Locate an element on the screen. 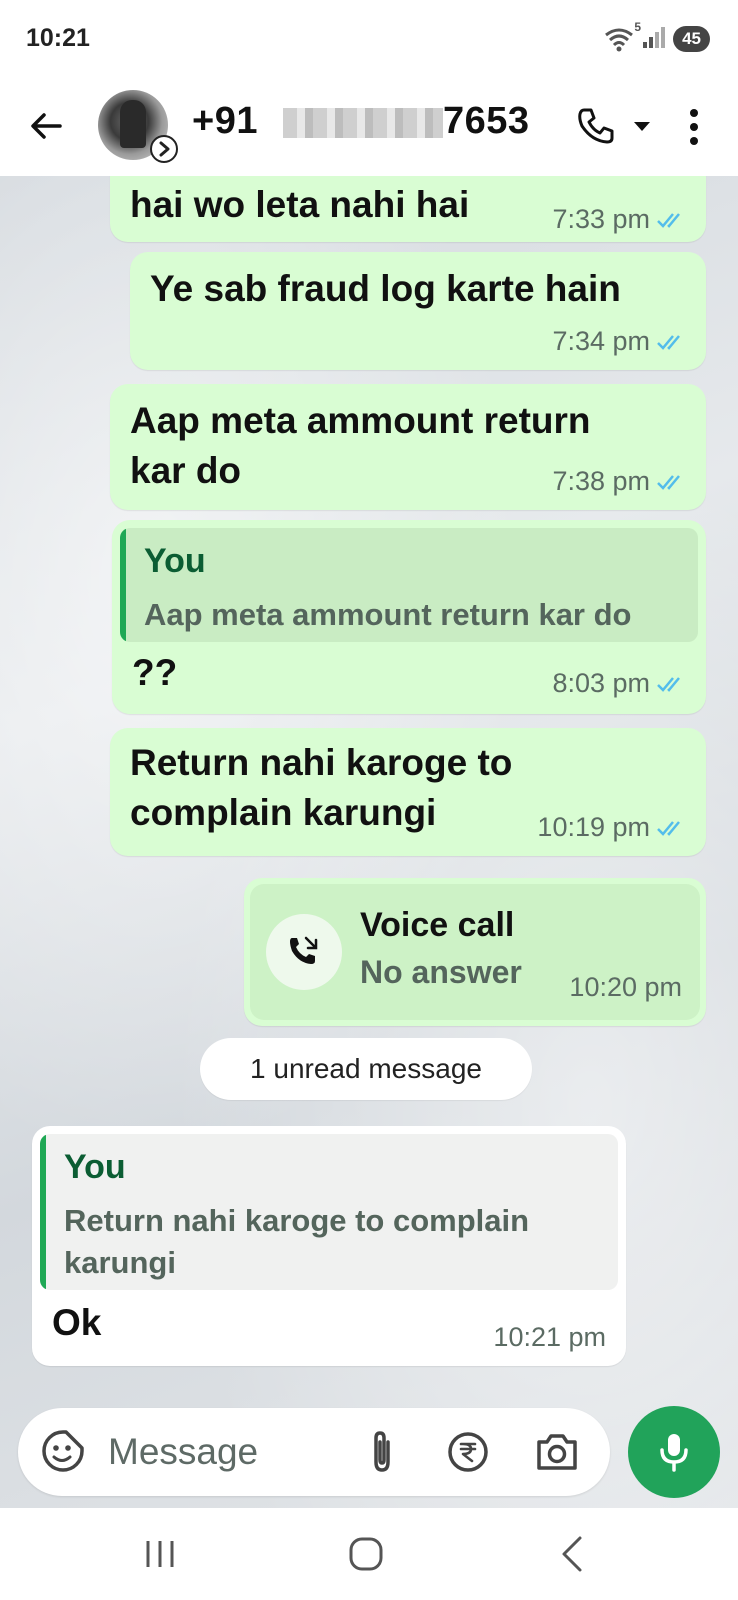  status-ring-icon is located at coordinates (164, 149).